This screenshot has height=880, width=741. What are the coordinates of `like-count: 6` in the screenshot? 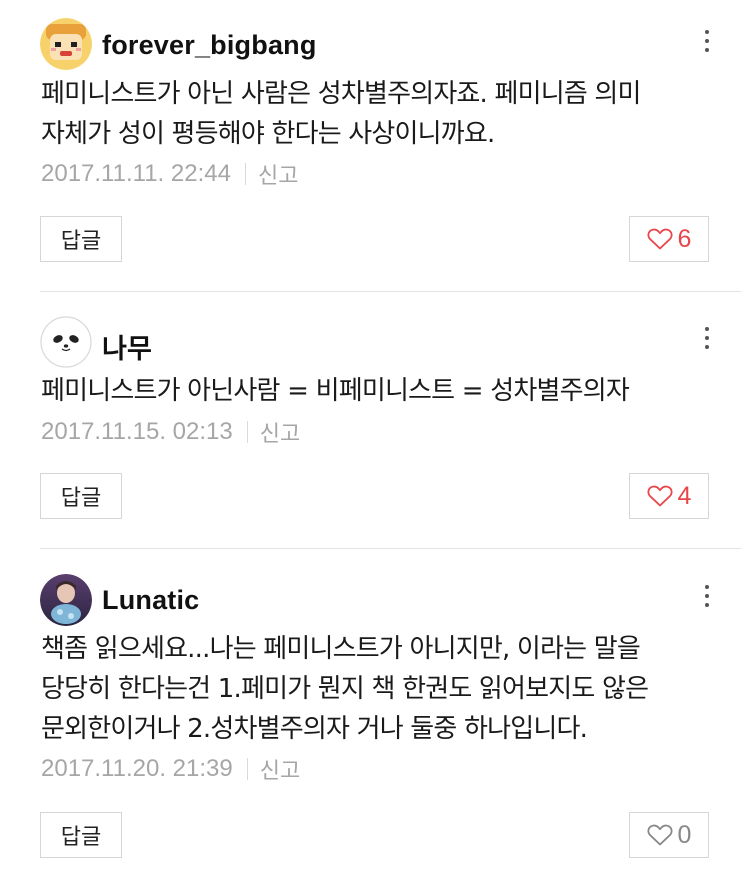 It's located at (684, 238).